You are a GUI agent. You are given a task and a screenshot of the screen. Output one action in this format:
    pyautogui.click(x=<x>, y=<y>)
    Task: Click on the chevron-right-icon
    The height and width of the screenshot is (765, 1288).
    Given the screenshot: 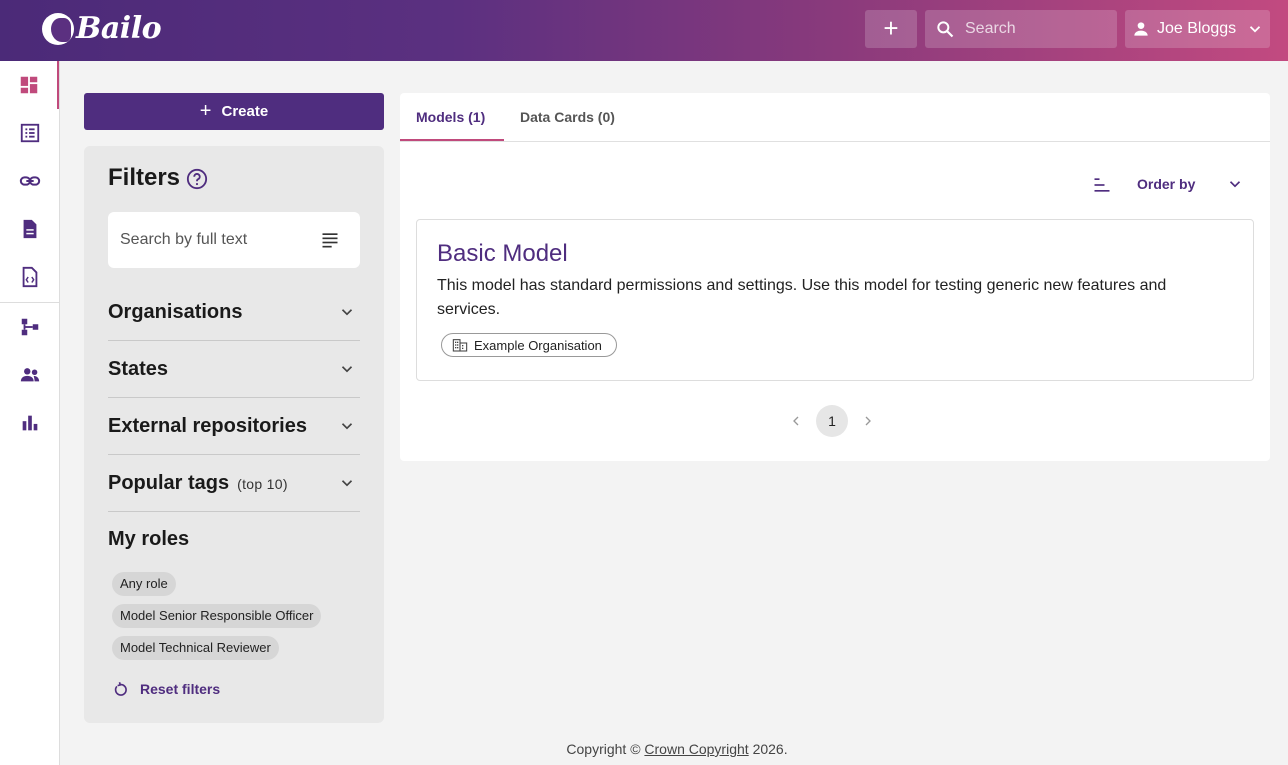 What is the action you would take?
    pyautogui.click(x=868, y=421)
    